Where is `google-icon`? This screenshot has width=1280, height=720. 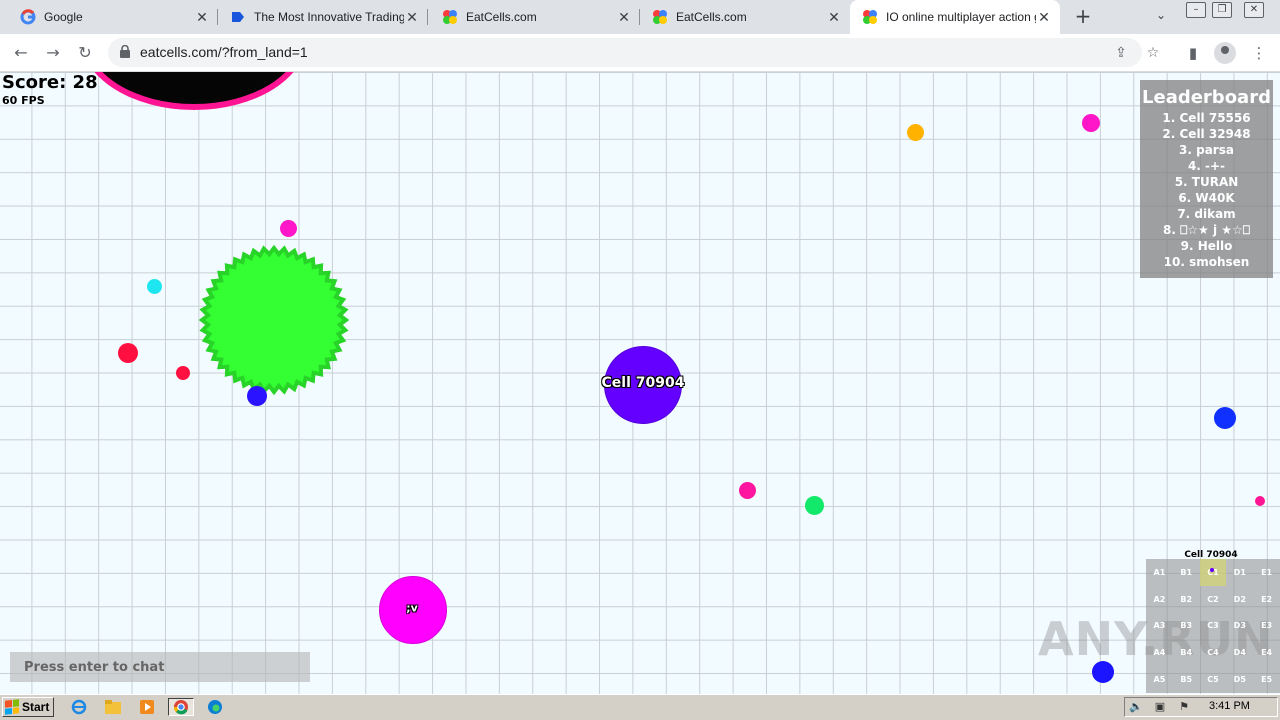
google-icon is located at coordinates (28, 17).